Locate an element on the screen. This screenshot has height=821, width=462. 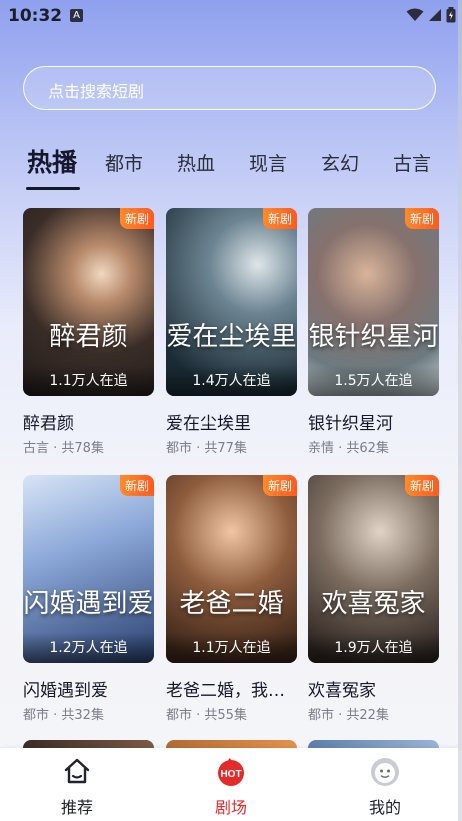
viewers-count: 1.4万人在追 is located at coordinates (231, 381).